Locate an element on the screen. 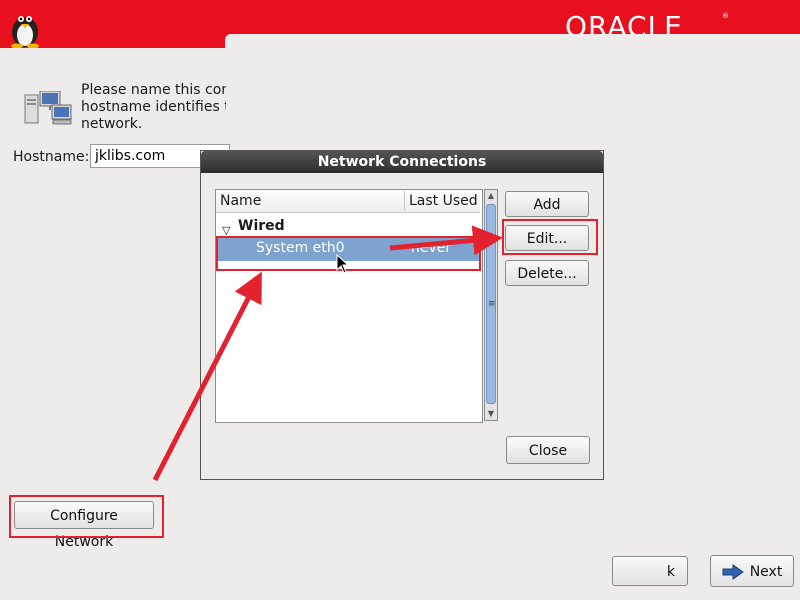 This screenshot has height=600, width=800. connections-list: Name Last Used ▽ Wired System eth0 never is located at coordinates (349, 306).